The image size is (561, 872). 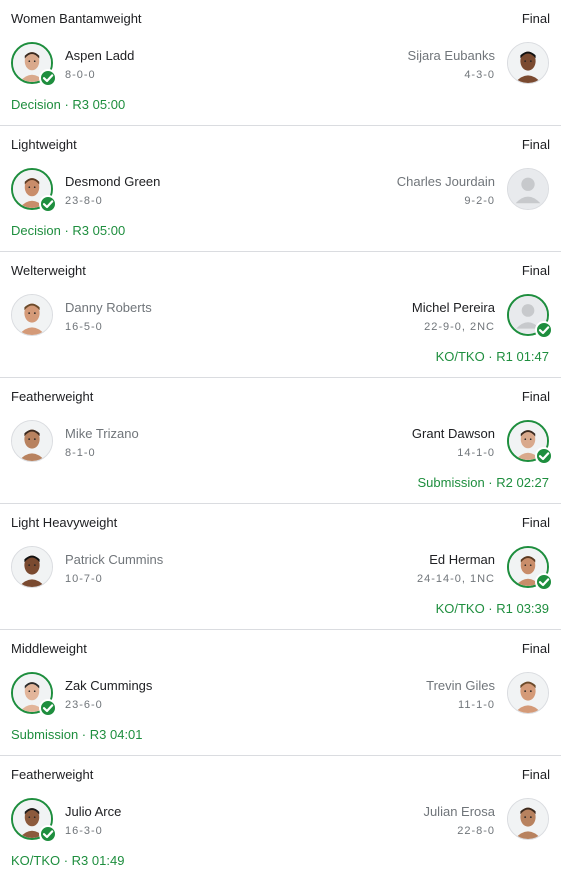 I want to click on fighter-name-right: Ed Herman, so click(x=462, y=559).